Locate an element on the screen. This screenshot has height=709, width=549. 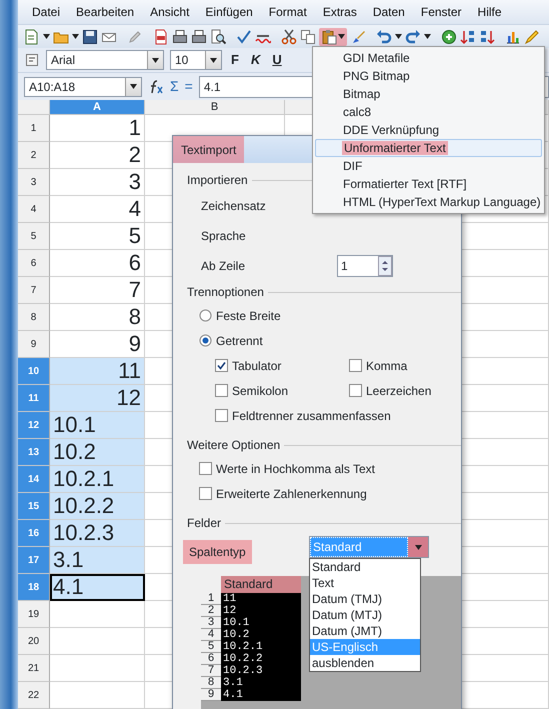
menu-item: Datei is located at coordinates (46, 12).